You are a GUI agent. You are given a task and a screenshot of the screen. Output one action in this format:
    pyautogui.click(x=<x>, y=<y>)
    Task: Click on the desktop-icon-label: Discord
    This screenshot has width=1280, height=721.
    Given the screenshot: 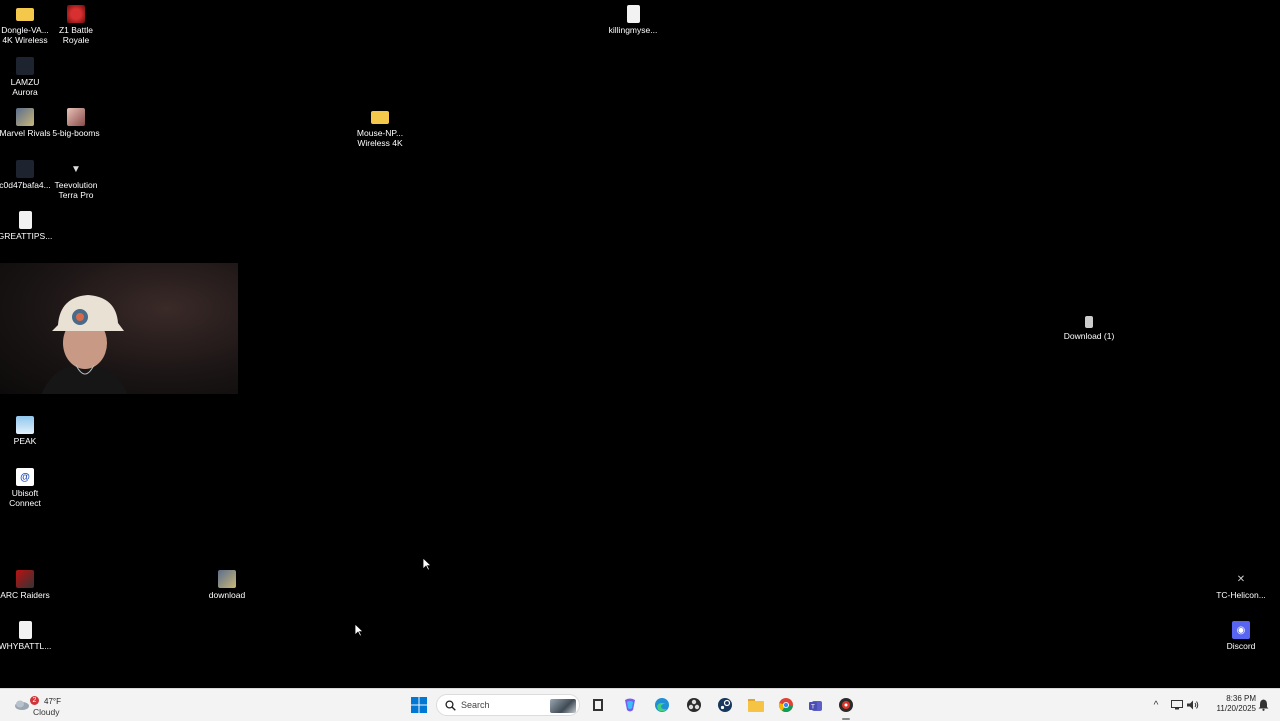 What is the action you would take?
    pyautogui.click(x=1241, y=646)
    